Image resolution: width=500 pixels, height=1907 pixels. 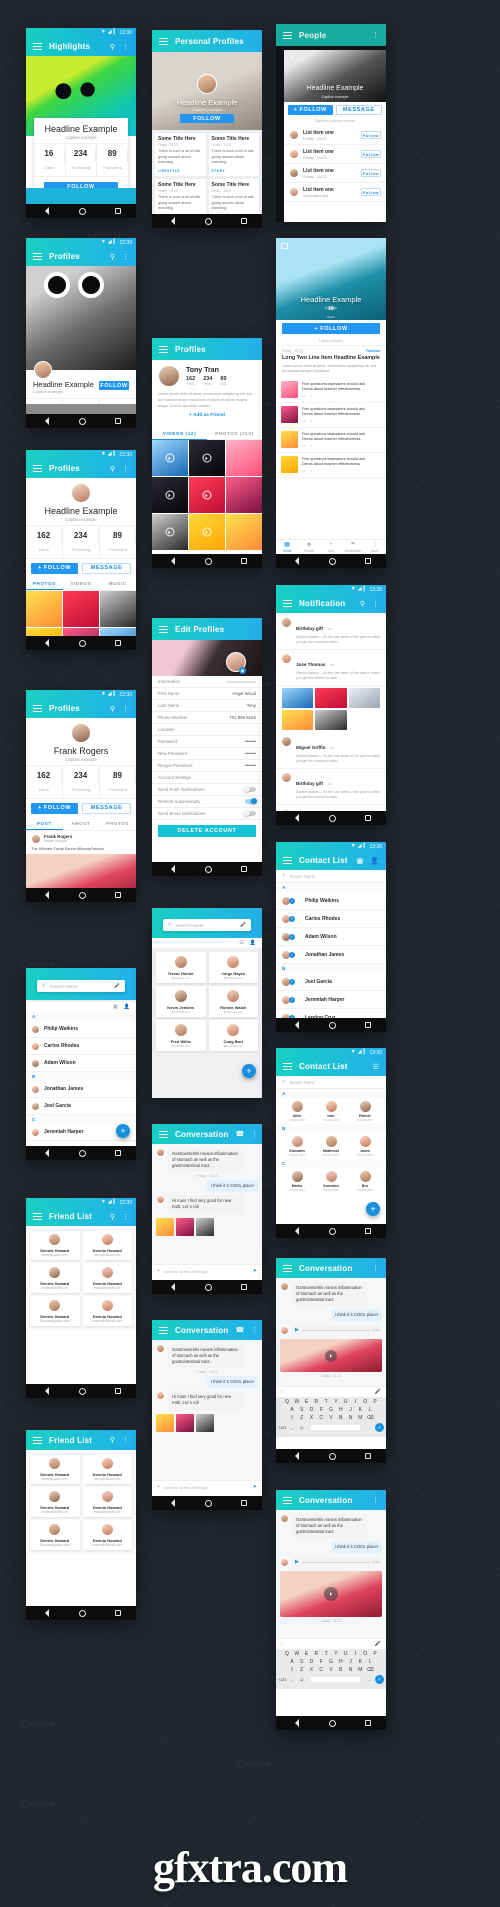 What do you see at coordinates (302, 1662) in the screenshot?
I see `key: S` at bounding box center [302, 1662].